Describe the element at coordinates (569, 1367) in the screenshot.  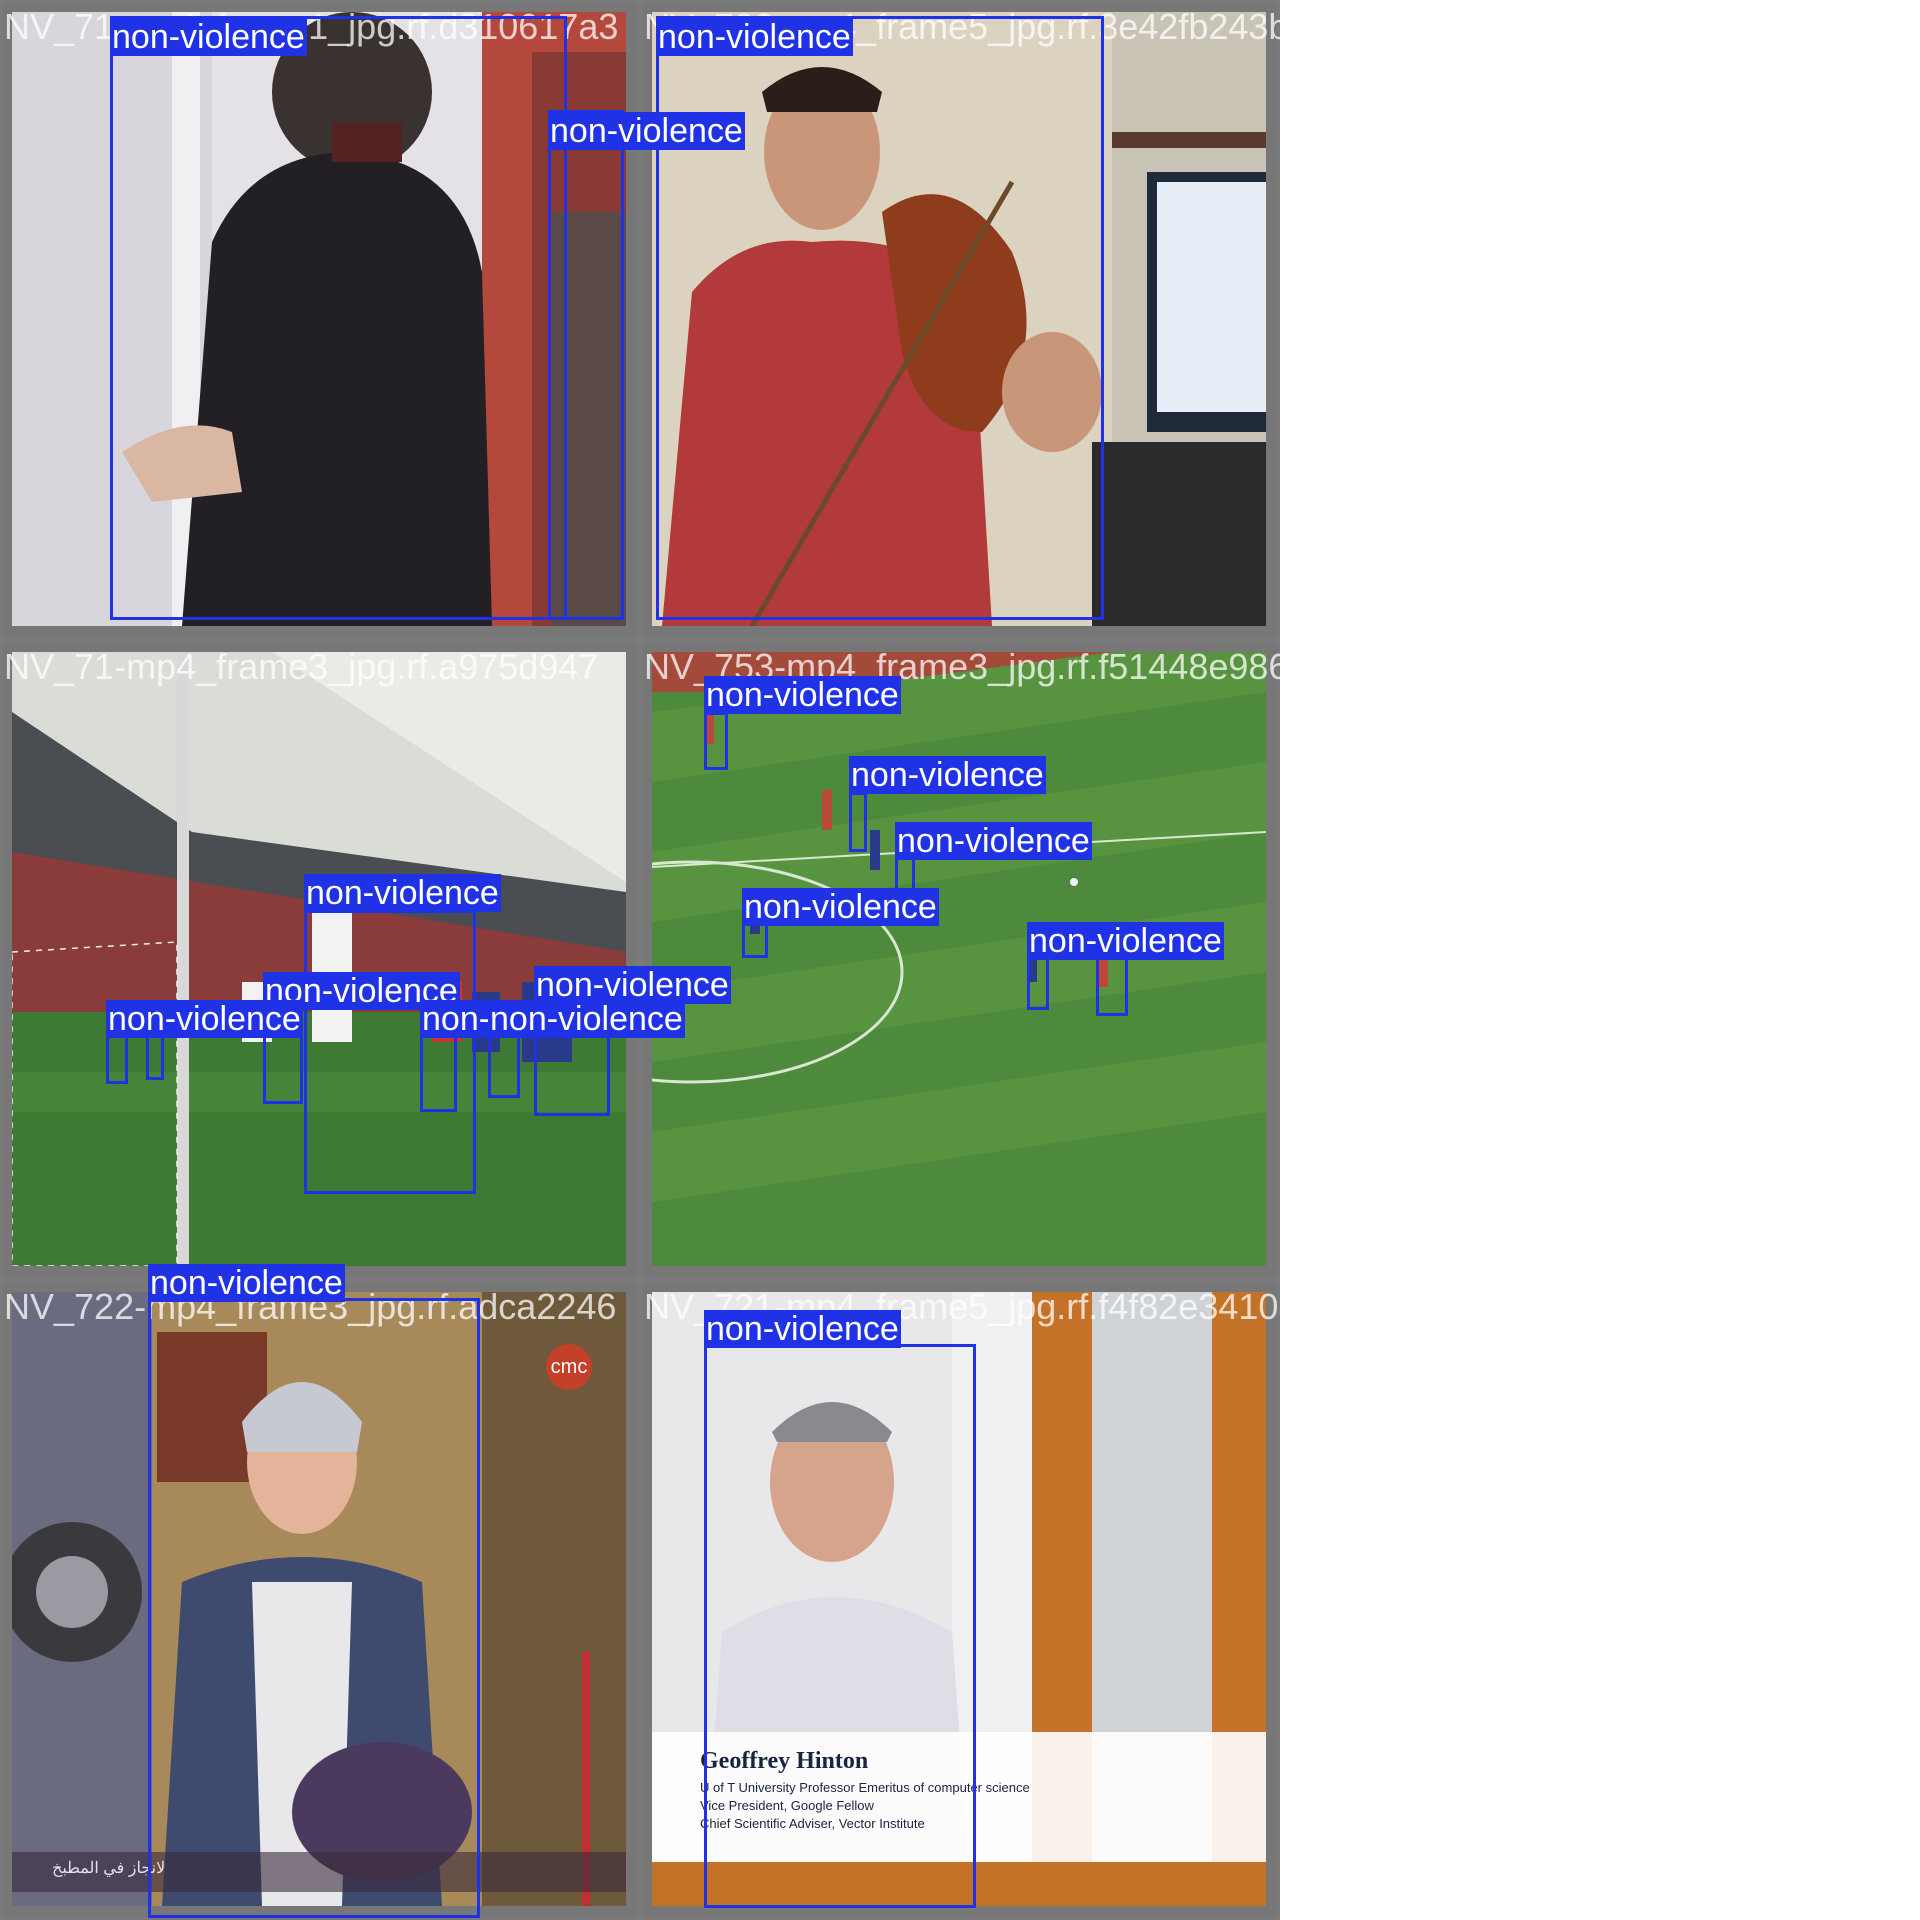
I see `tv-channel-logo: cmc` at that location.